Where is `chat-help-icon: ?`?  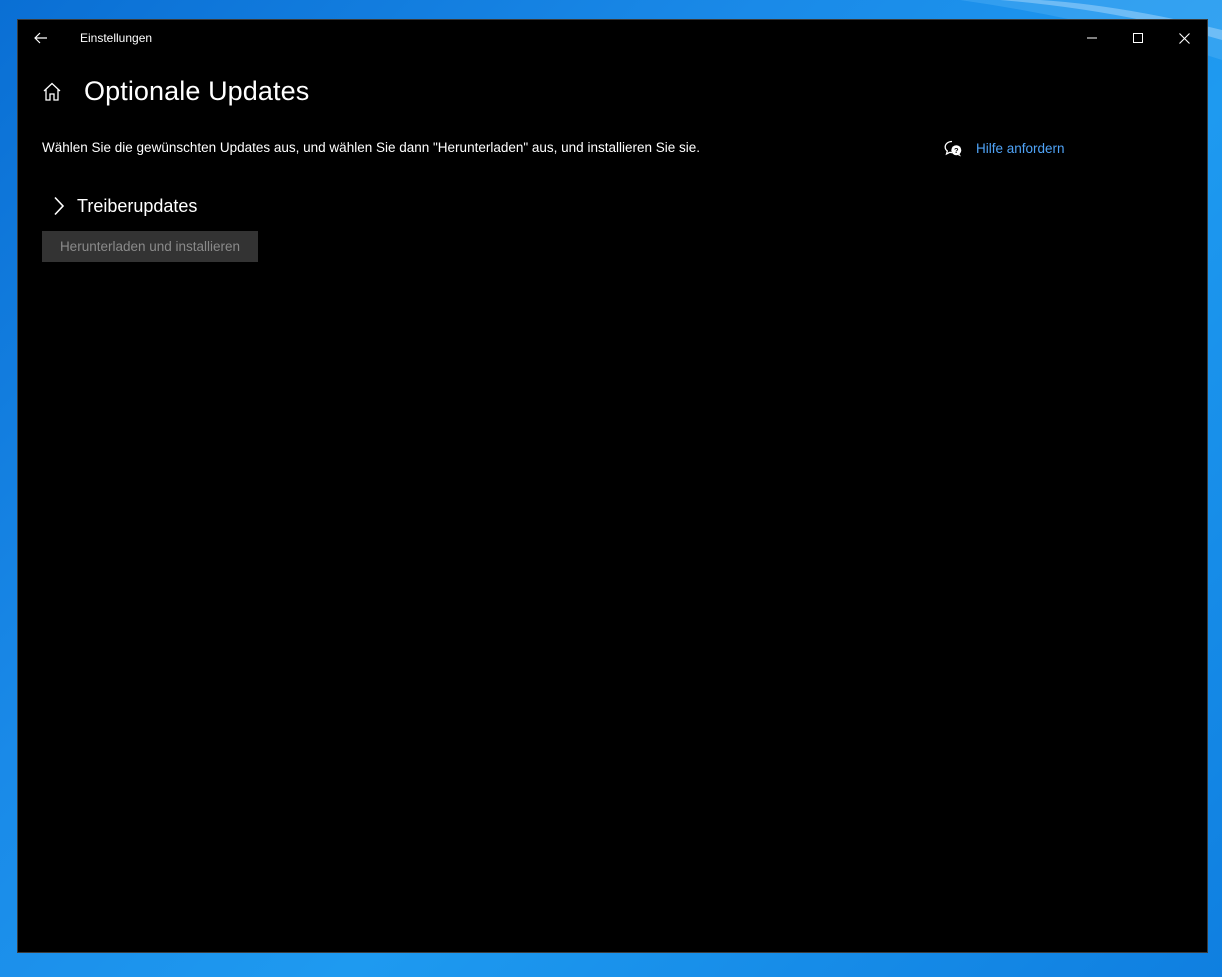
chat-help-icon: ? is located at coordinates (953, 148).